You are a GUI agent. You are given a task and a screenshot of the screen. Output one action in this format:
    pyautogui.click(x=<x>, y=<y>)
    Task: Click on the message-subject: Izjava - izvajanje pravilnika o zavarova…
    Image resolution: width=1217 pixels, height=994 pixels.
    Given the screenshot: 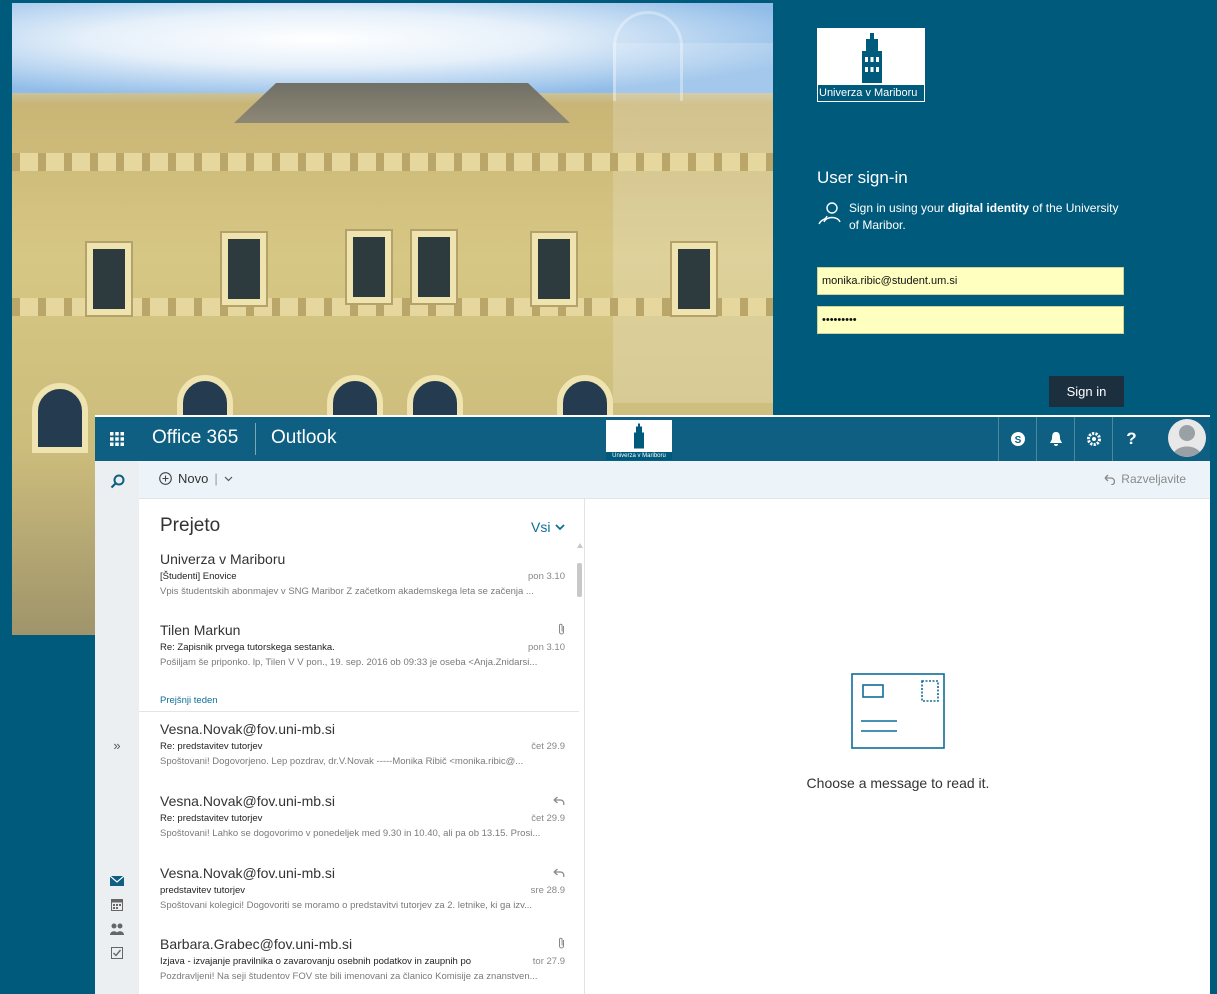 What is the action you would take?
    pyautogui.click(x=316, y=961)
    